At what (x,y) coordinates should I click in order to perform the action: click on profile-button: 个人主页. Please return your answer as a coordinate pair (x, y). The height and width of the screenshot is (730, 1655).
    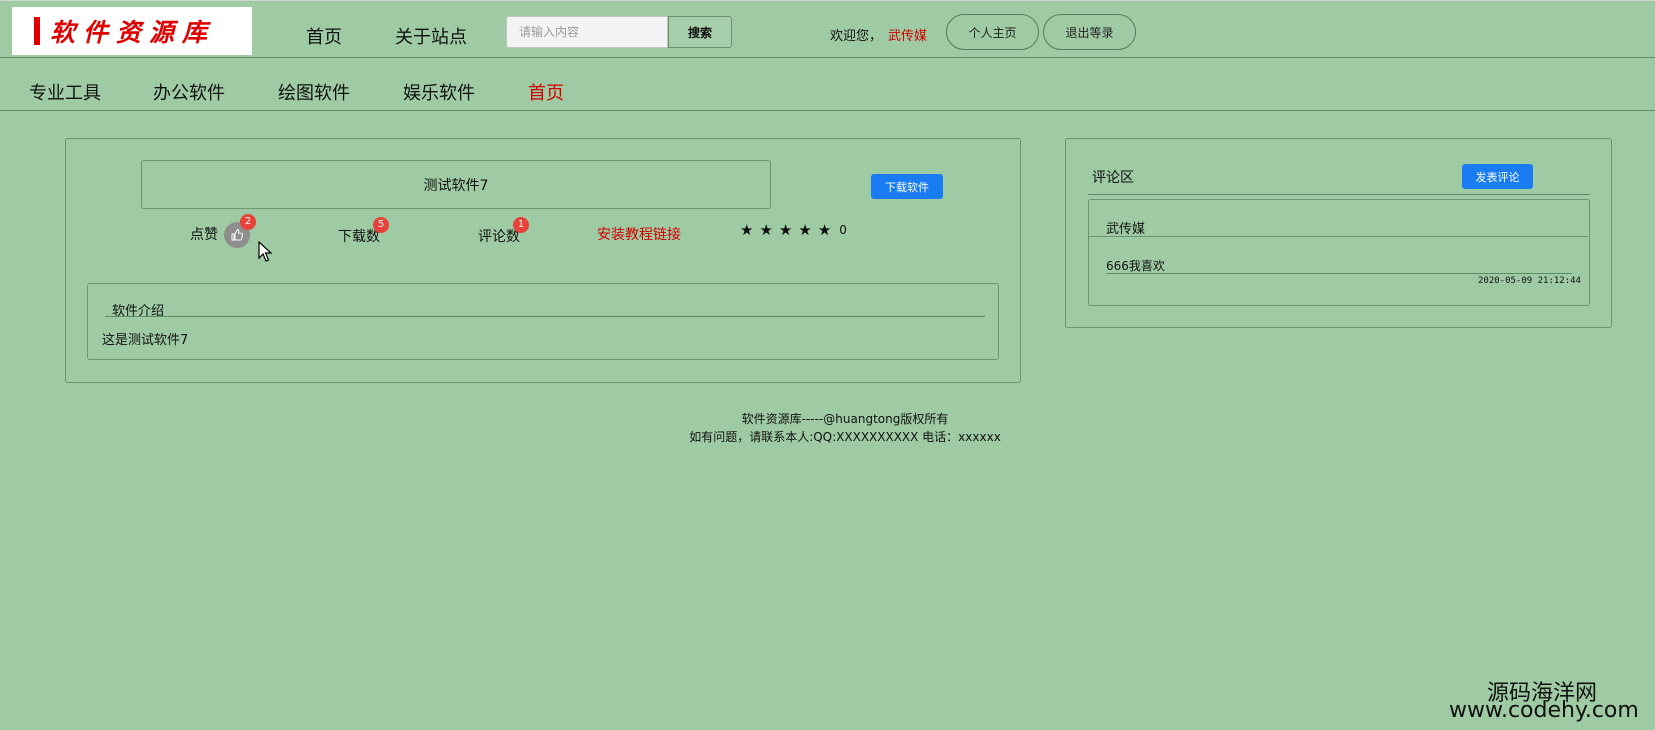
    Looking at the image, I should click on (992, 32).